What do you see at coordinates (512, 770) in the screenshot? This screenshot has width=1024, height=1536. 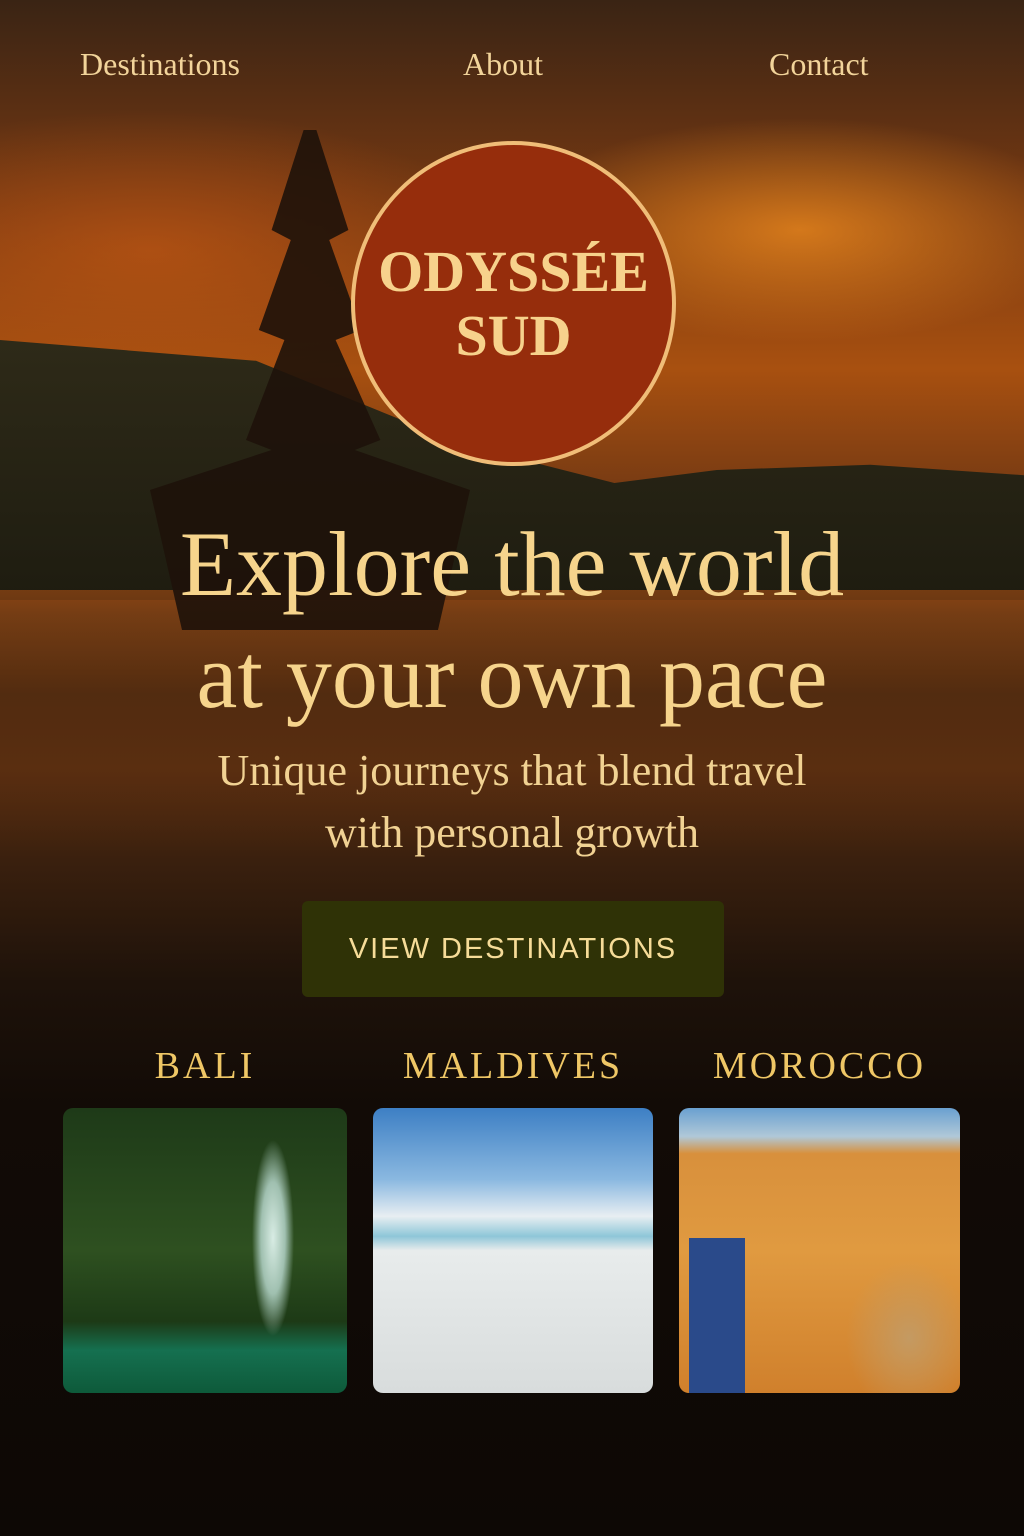 I see `hero-subtitle-line1: Unique journeys that blend travel` at bounding box center [512, 770].